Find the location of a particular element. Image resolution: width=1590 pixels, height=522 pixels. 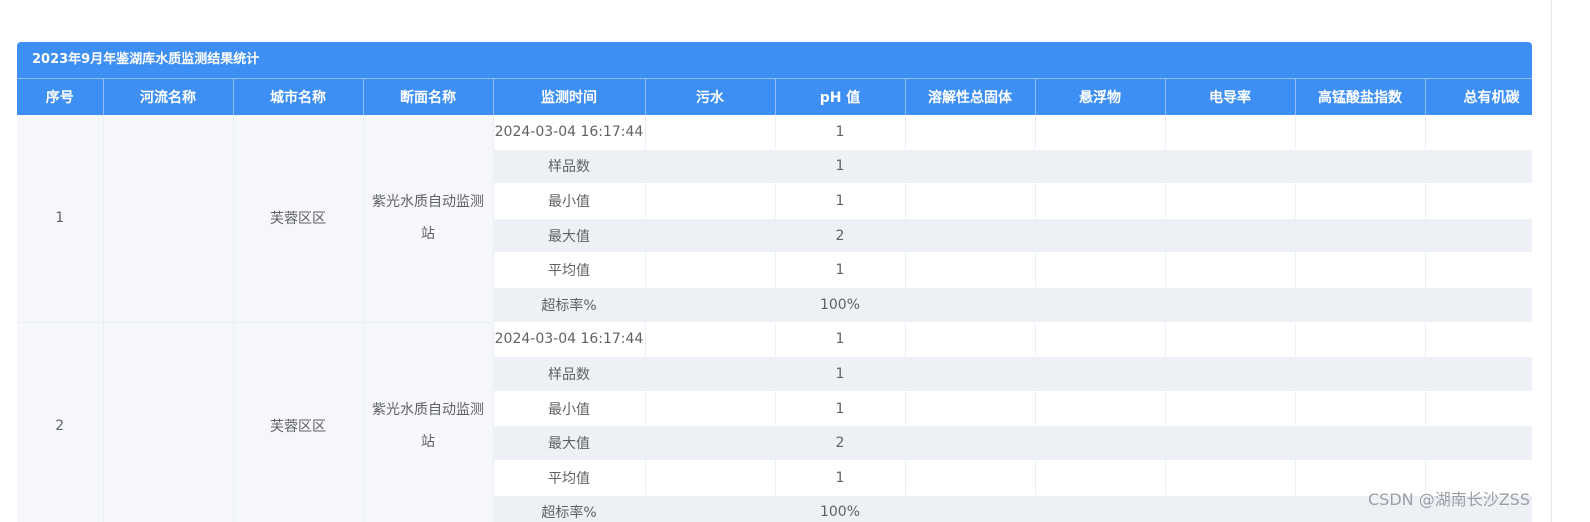

column-header-time: 监测时间 is located at coordinates (569, 96).